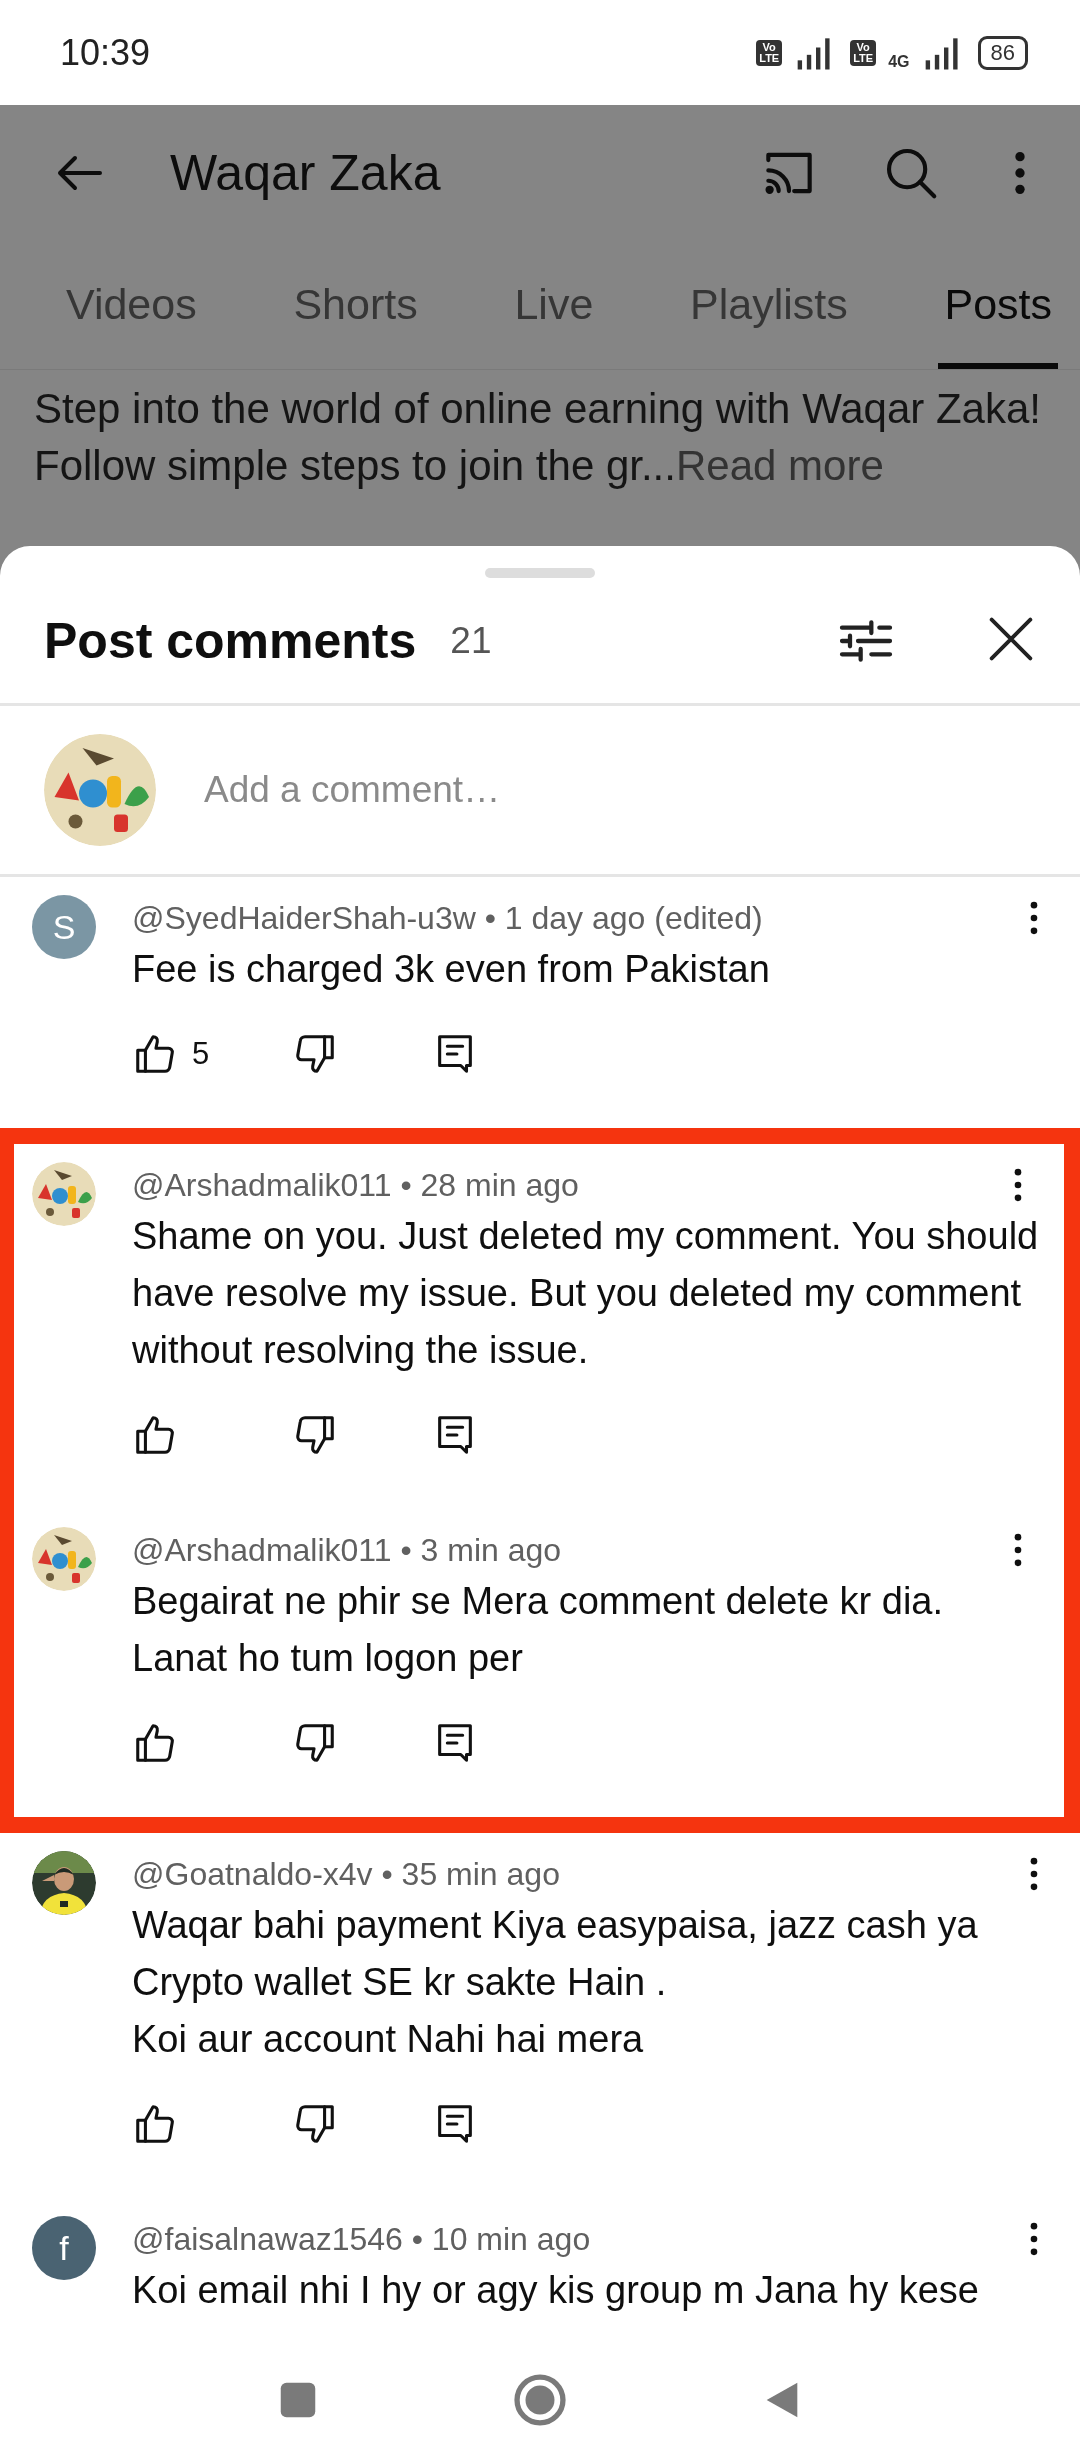  Describe the element at coordinates (212, 1054) in the screenshot. I see `like-button: 5` at that location.